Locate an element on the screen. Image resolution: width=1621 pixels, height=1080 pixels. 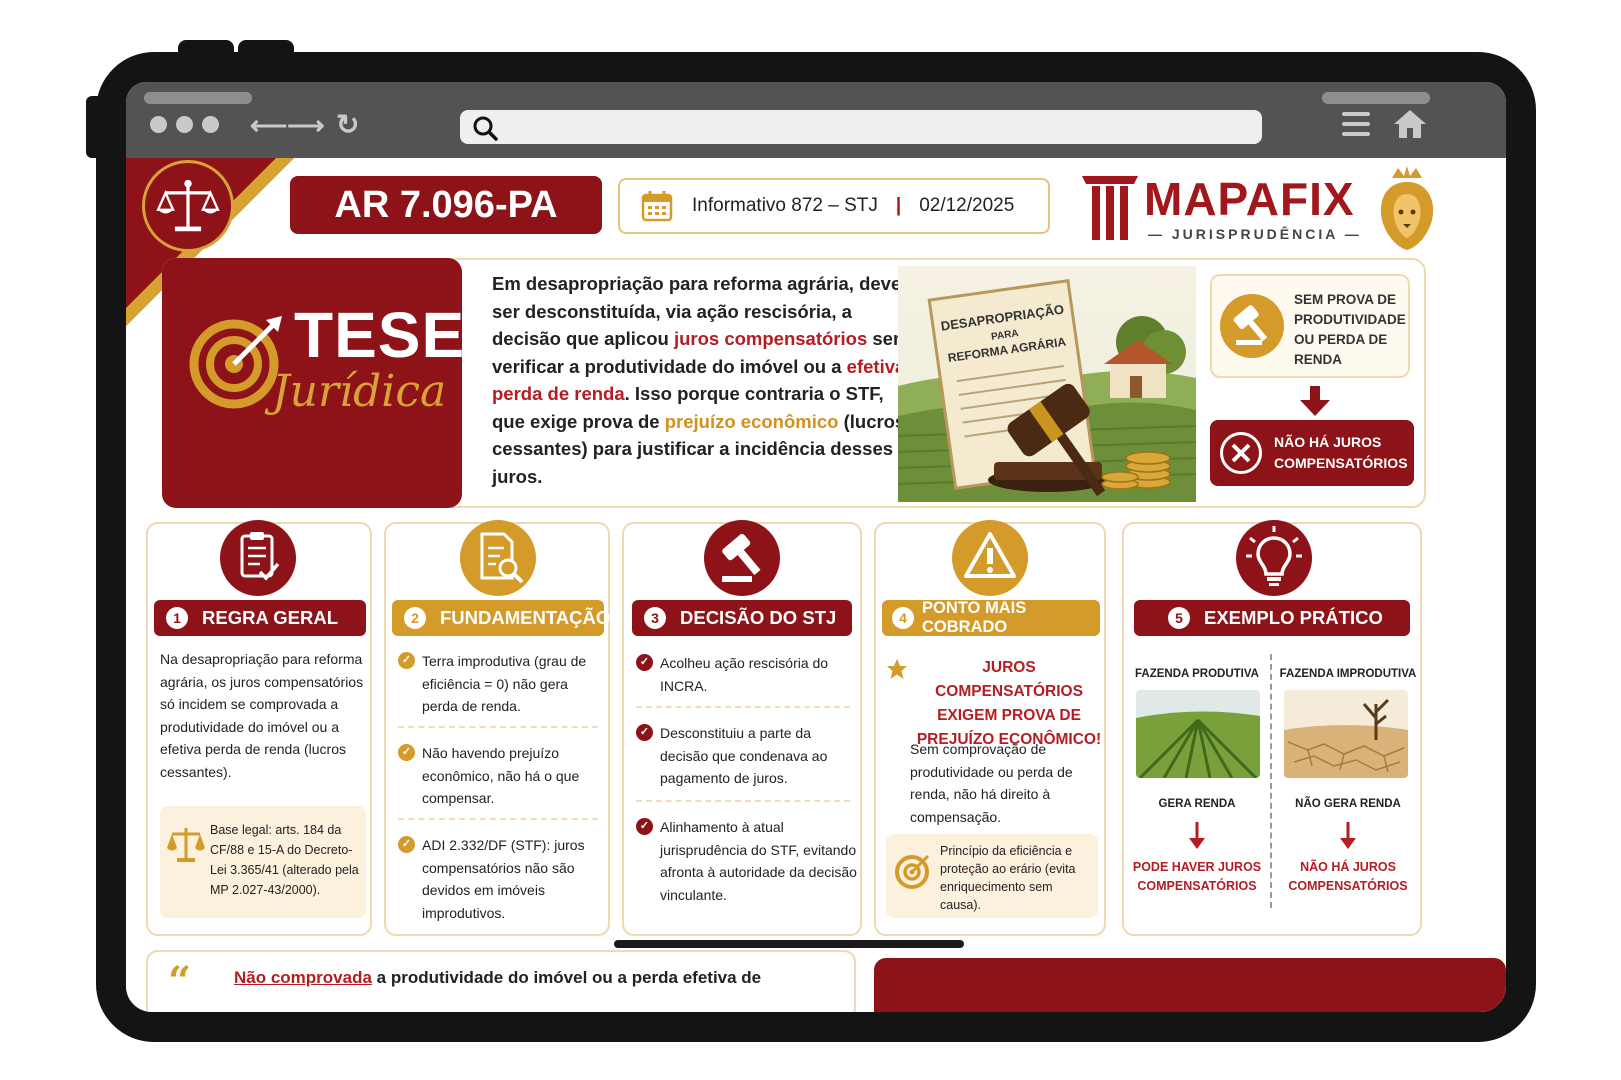
bottom-banner is located at coordinates (1190, 985).